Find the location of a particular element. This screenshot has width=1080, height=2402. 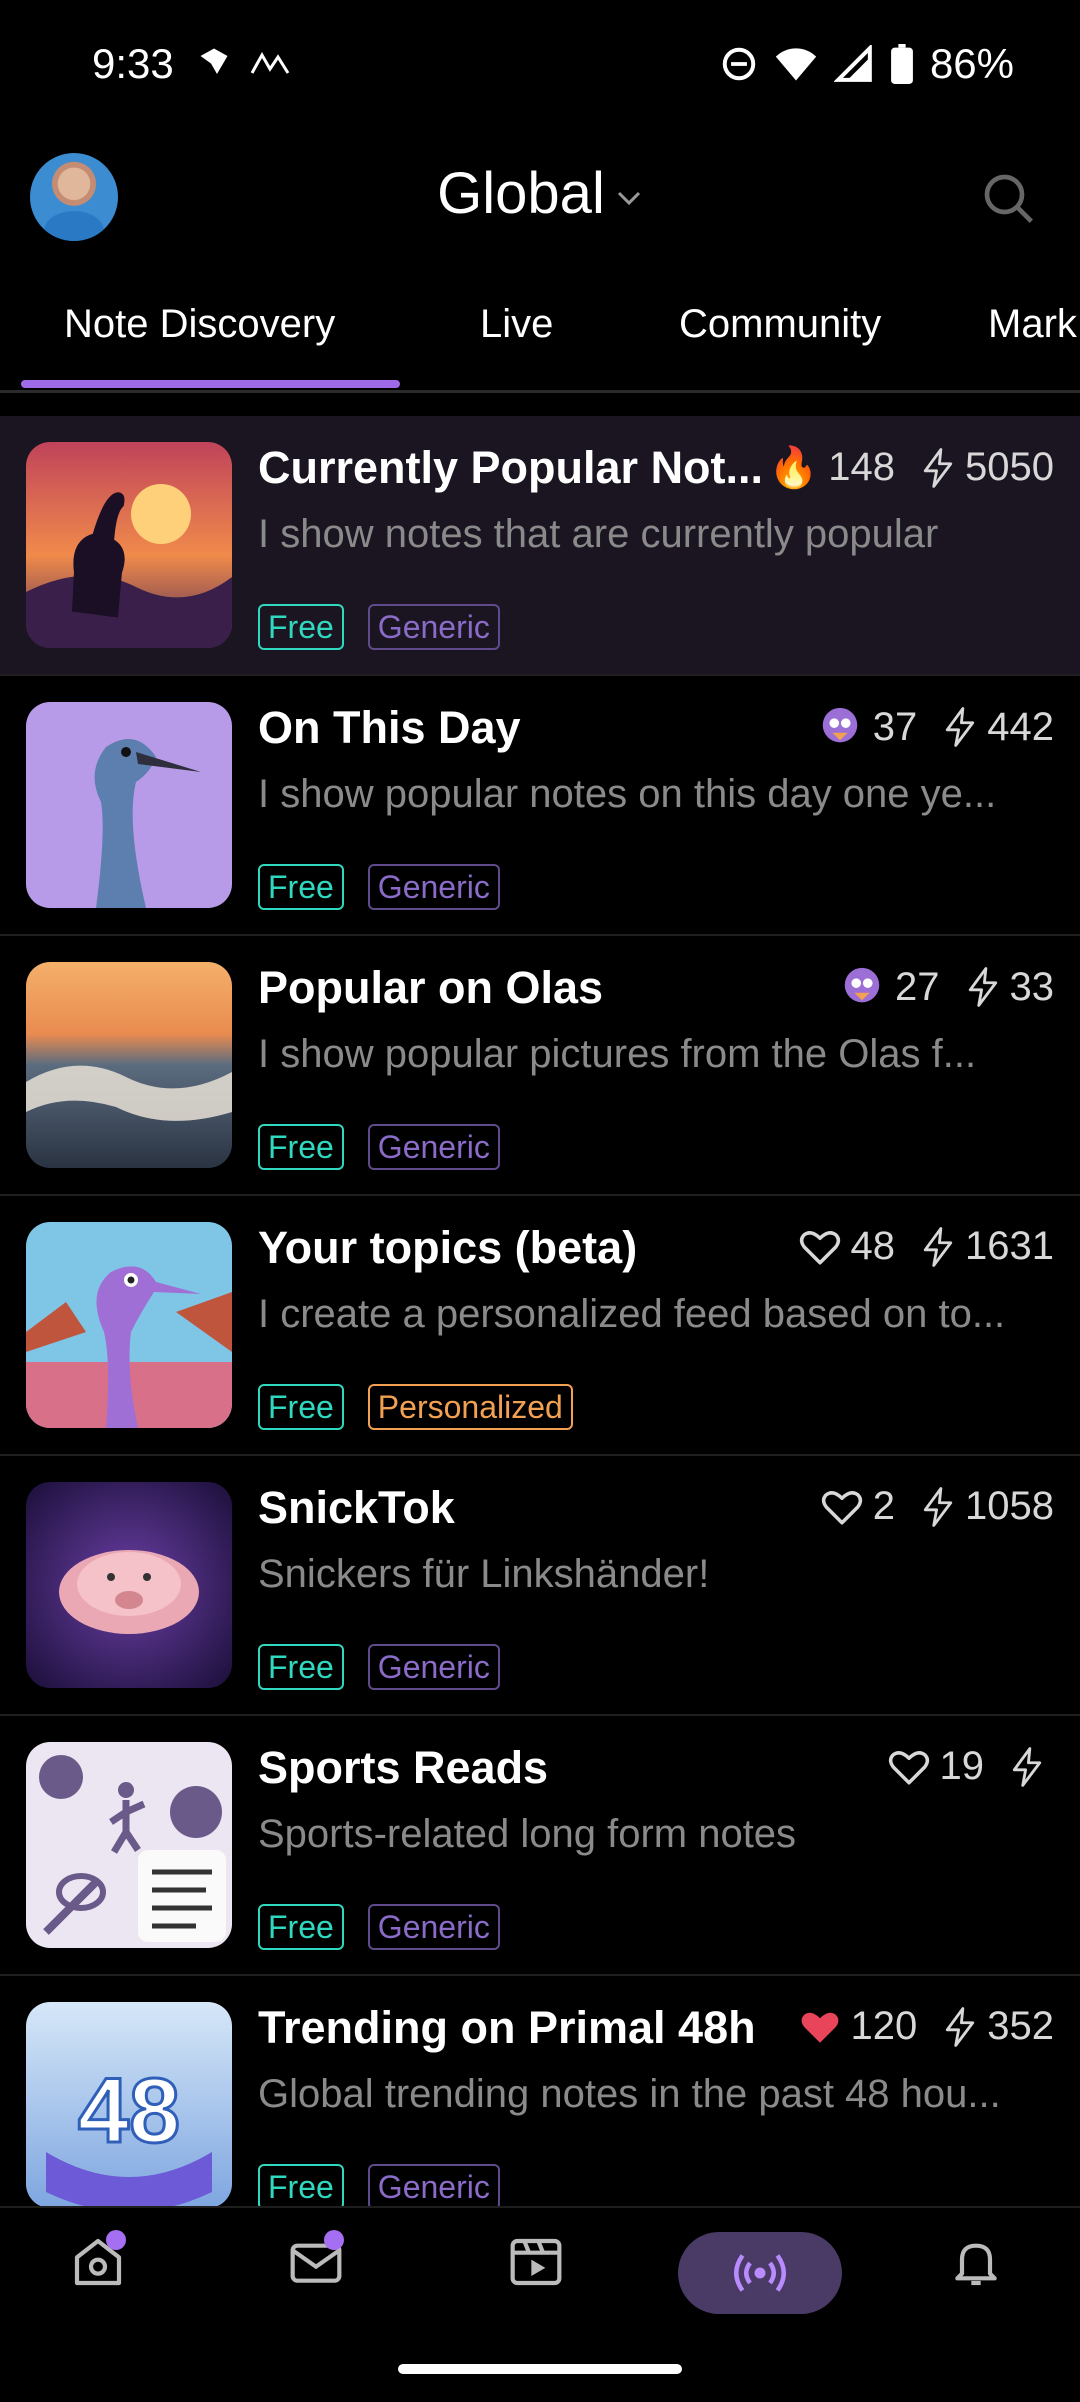

tab-live: Live is located at coordinates (516, 324).